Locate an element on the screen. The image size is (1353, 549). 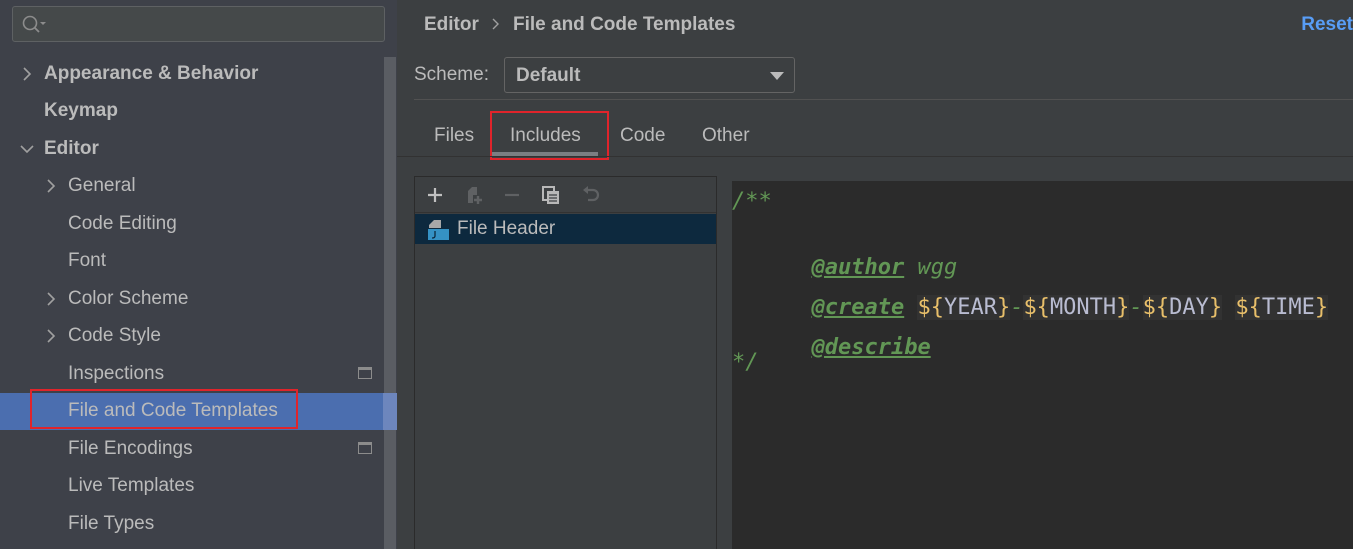
search-icon is located at coordinates (34, 24).